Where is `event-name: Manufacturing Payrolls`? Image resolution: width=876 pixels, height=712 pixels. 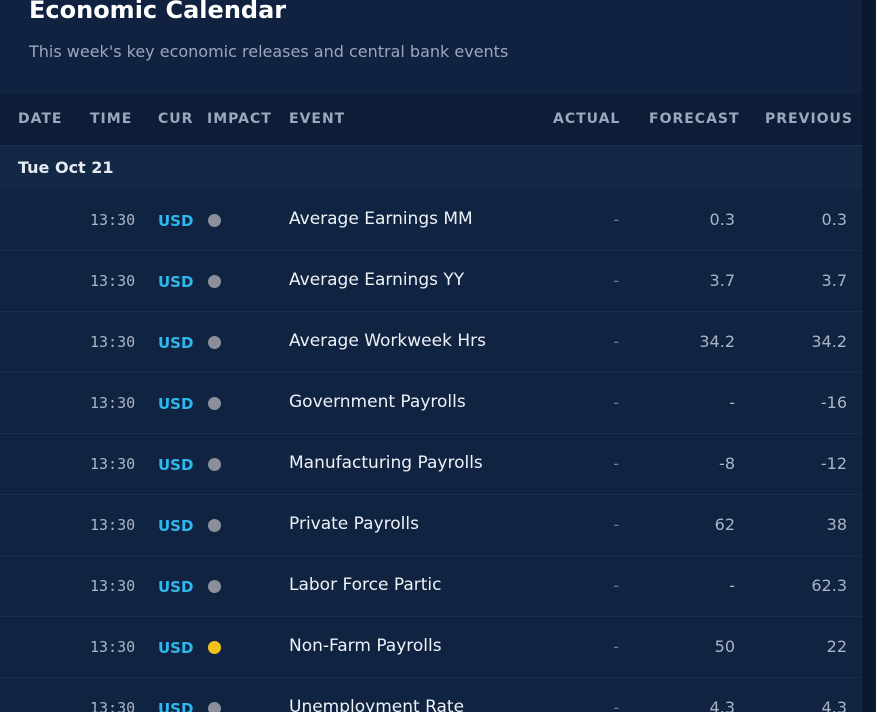
event-name: Manufacturing Payrolls is located at coordinates (386, 463).